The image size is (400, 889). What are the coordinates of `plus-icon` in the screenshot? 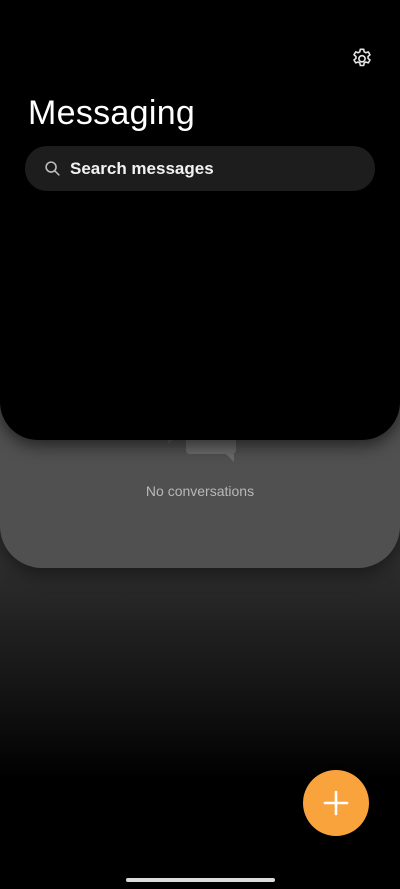 It's located at (336, 803).